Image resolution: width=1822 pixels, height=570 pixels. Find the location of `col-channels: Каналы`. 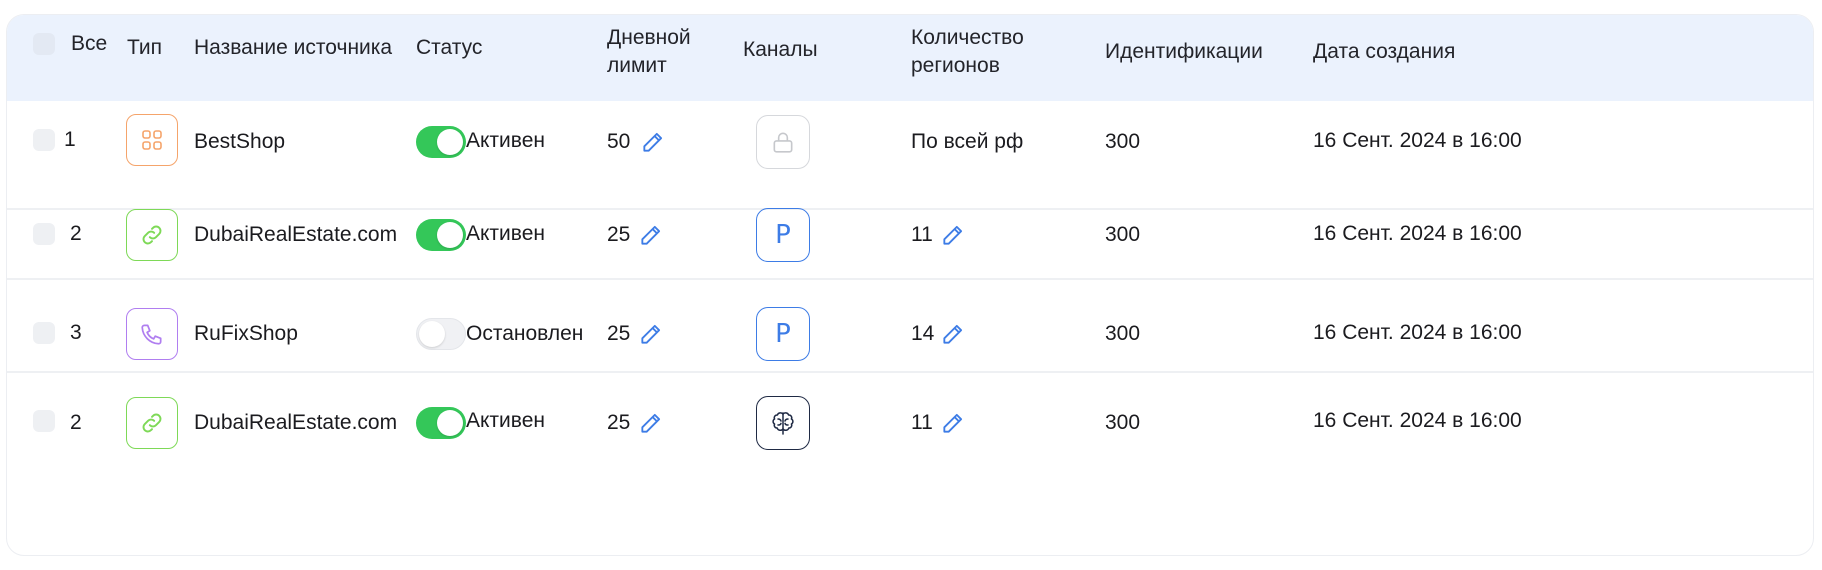

col-channels: Каналы is located at coordinates (780, 50).